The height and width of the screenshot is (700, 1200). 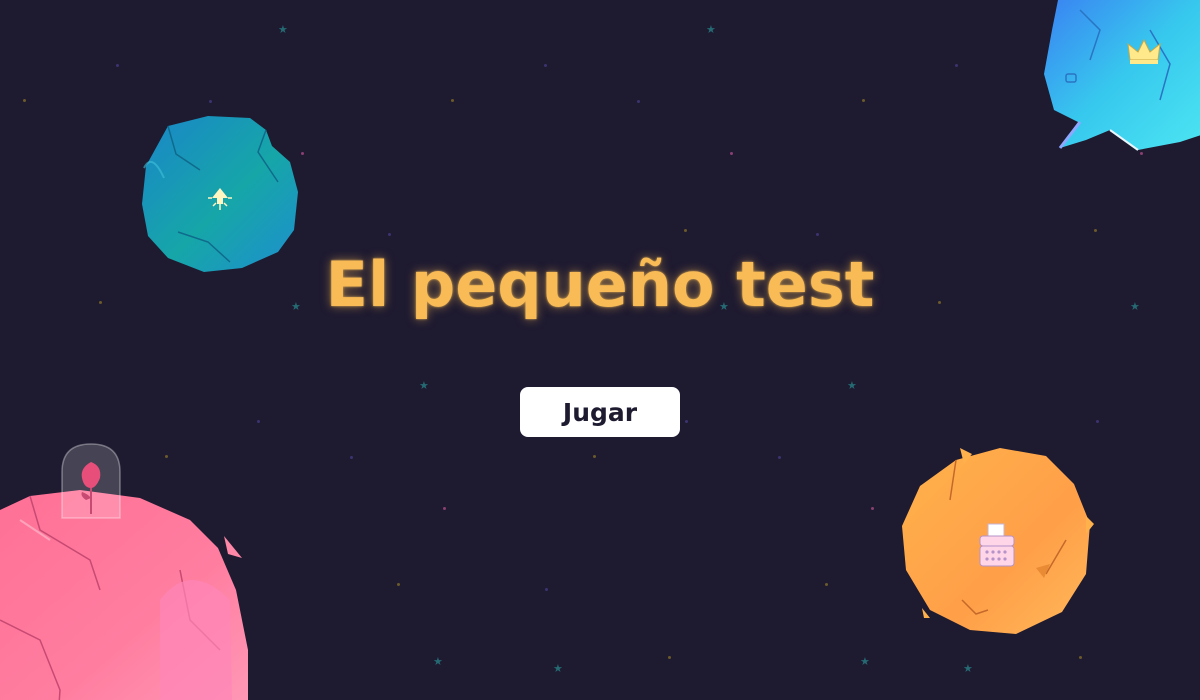 What do you see at coordinates (997, 545) in the screenshot?
I see `typewriter-icon` at bounding box center [997, 545].